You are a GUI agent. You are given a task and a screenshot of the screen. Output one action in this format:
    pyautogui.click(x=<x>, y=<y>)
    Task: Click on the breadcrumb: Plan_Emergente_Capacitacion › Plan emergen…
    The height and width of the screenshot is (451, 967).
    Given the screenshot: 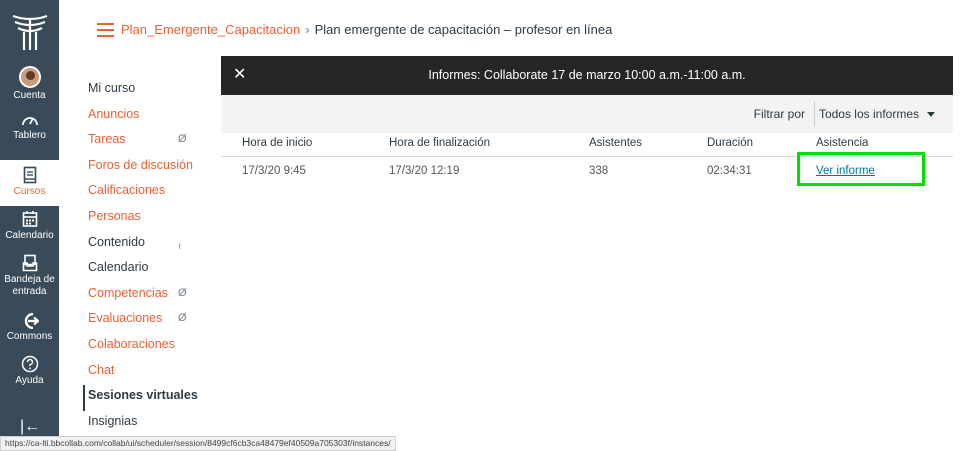 What is the action you would take?
    pyautogui.click(x=366, y=29)
    